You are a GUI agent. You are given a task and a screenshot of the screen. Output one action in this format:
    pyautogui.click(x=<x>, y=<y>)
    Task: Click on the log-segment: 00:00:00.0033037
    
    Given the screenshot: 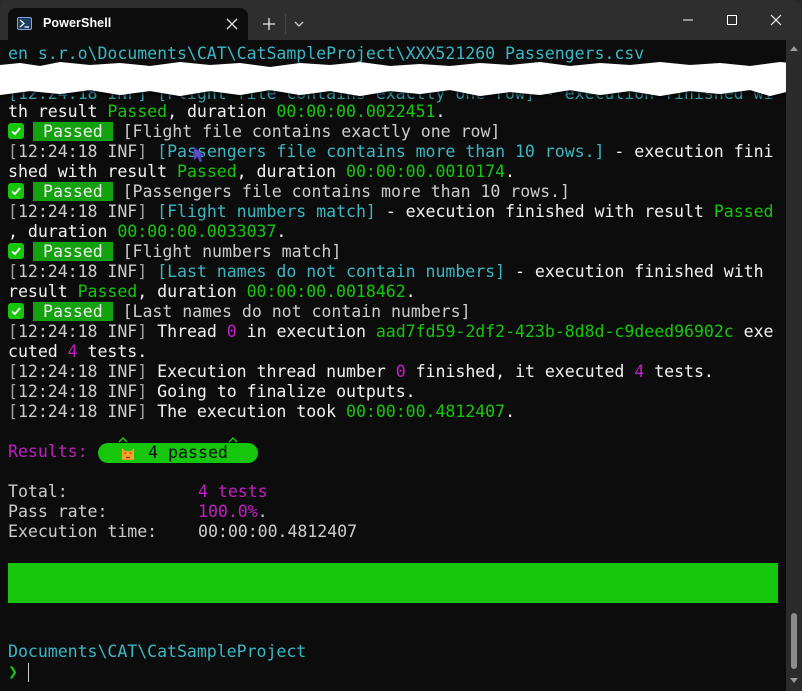 What is the action you would take?
    pyautogui.click(x=197, y=231)
    